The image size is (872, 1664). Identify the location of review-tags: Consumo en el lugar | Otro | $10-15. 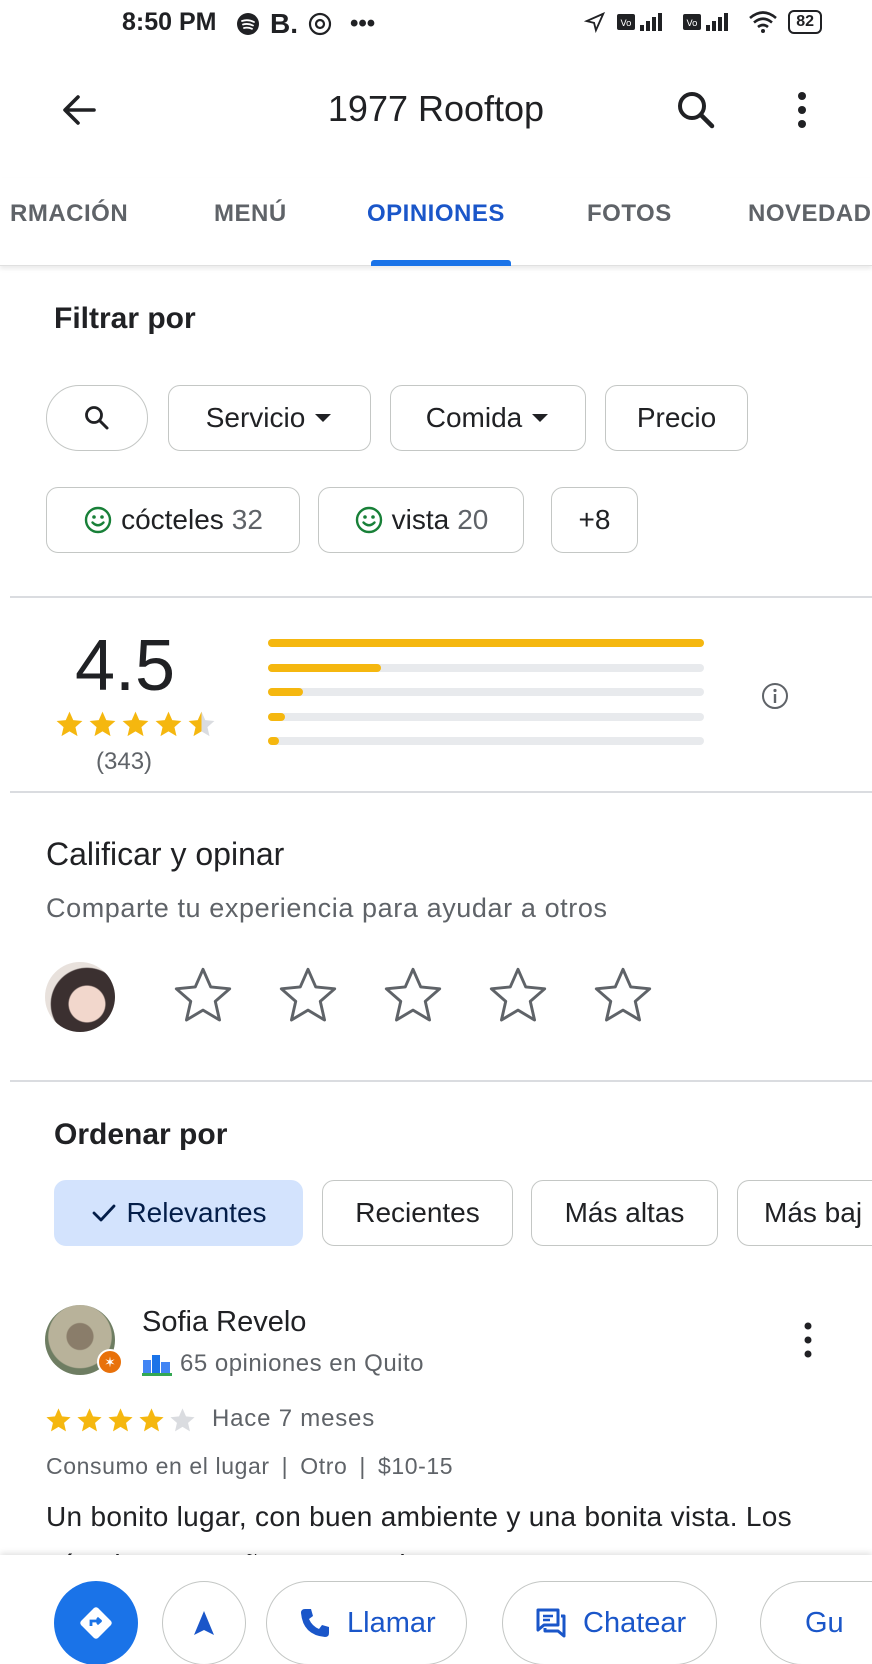
(249, 1466).